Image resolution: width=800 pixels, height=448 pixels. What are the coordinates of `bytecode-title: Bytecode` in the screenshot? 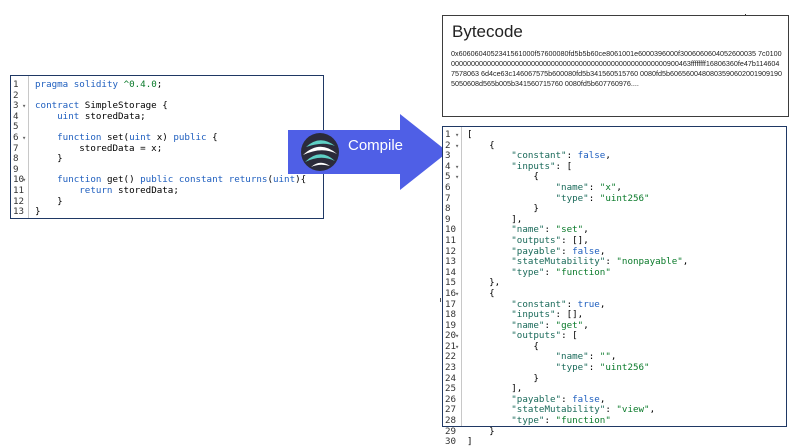 It's located at (487, 31).